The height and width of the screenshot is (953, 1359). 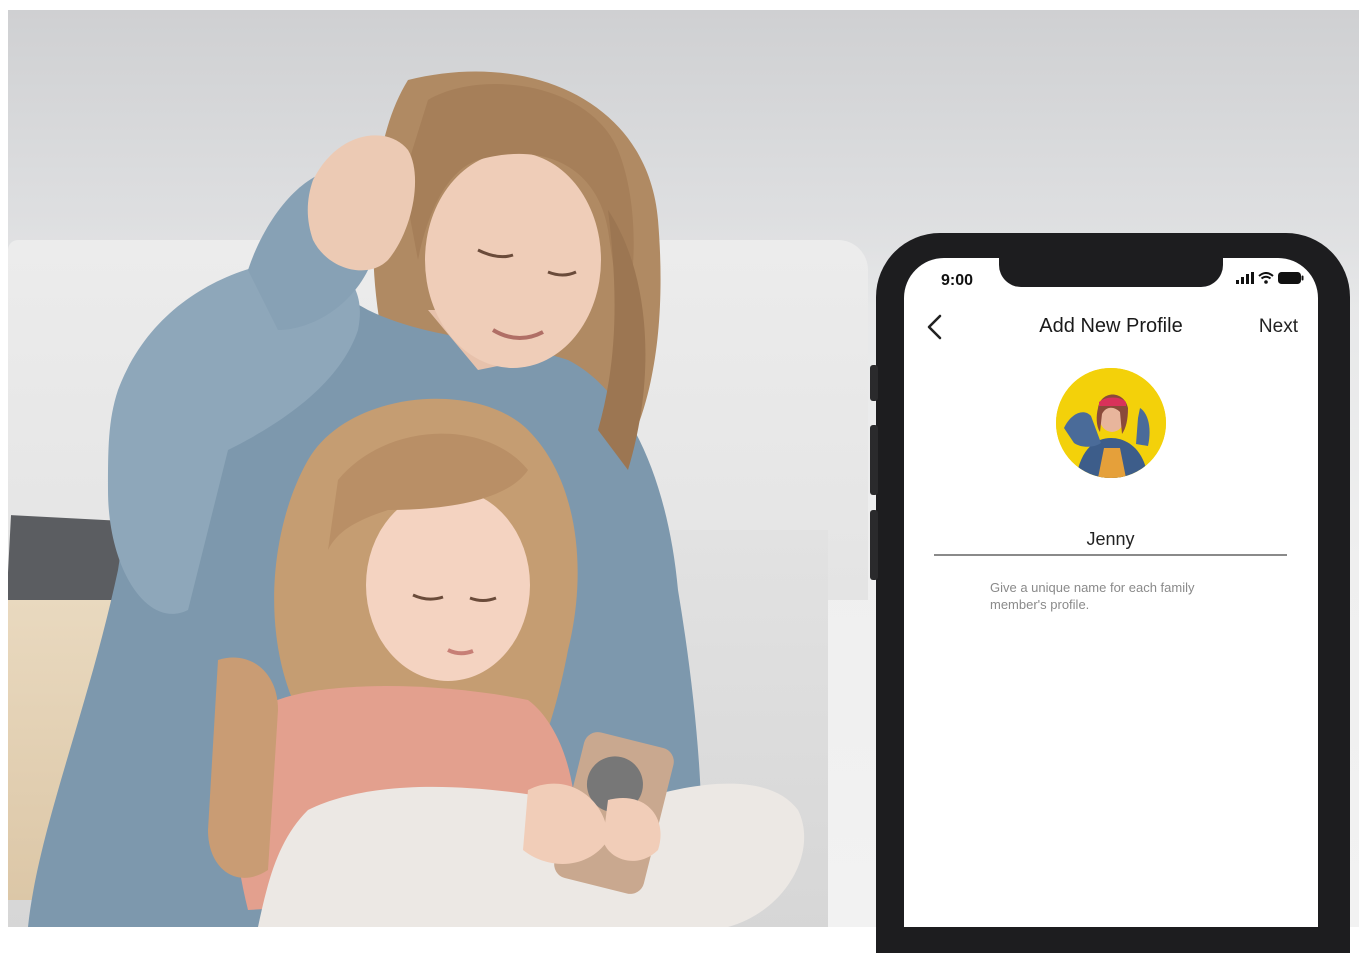 I want to click on phone-mute-switch, so click(x=874, y=383).